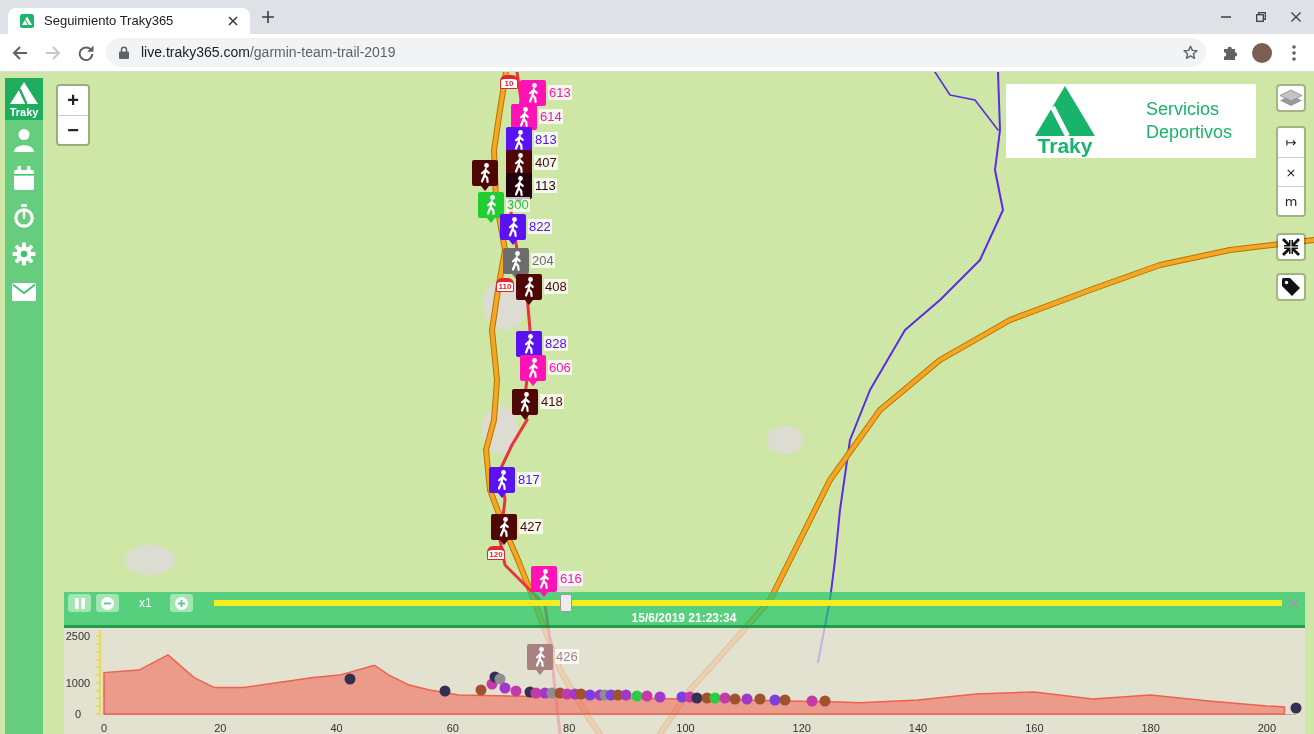 The height and width of the screenshot is (734, 1314). What do you see at coordinates (518, 204) in the screenshot?
I see `bib-number: 300` at bounding box center [518, 204].